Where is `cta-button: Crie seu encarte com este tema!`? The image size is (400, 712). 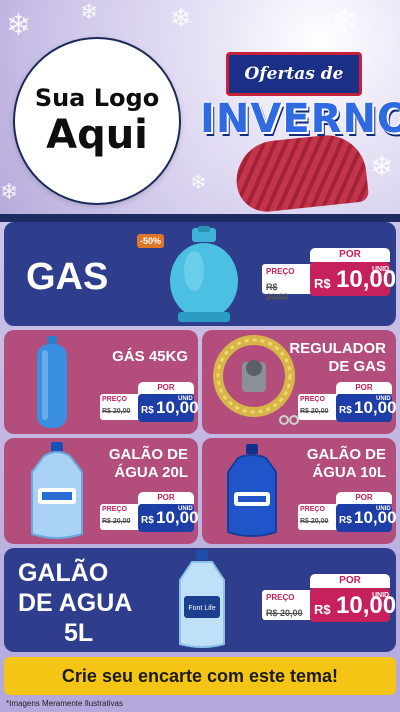
cta-button: Crie seu encarte com este tema! is located at coordinates (200, 676).